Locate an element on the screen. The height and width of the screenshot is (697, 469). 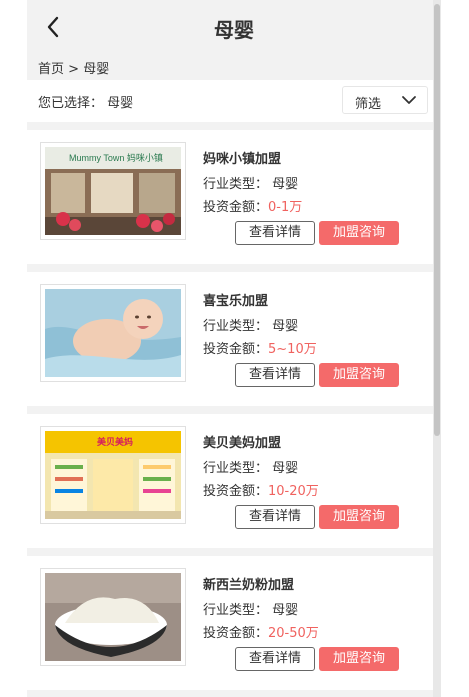
header: 母婴 is located at coordinates (234, 27).